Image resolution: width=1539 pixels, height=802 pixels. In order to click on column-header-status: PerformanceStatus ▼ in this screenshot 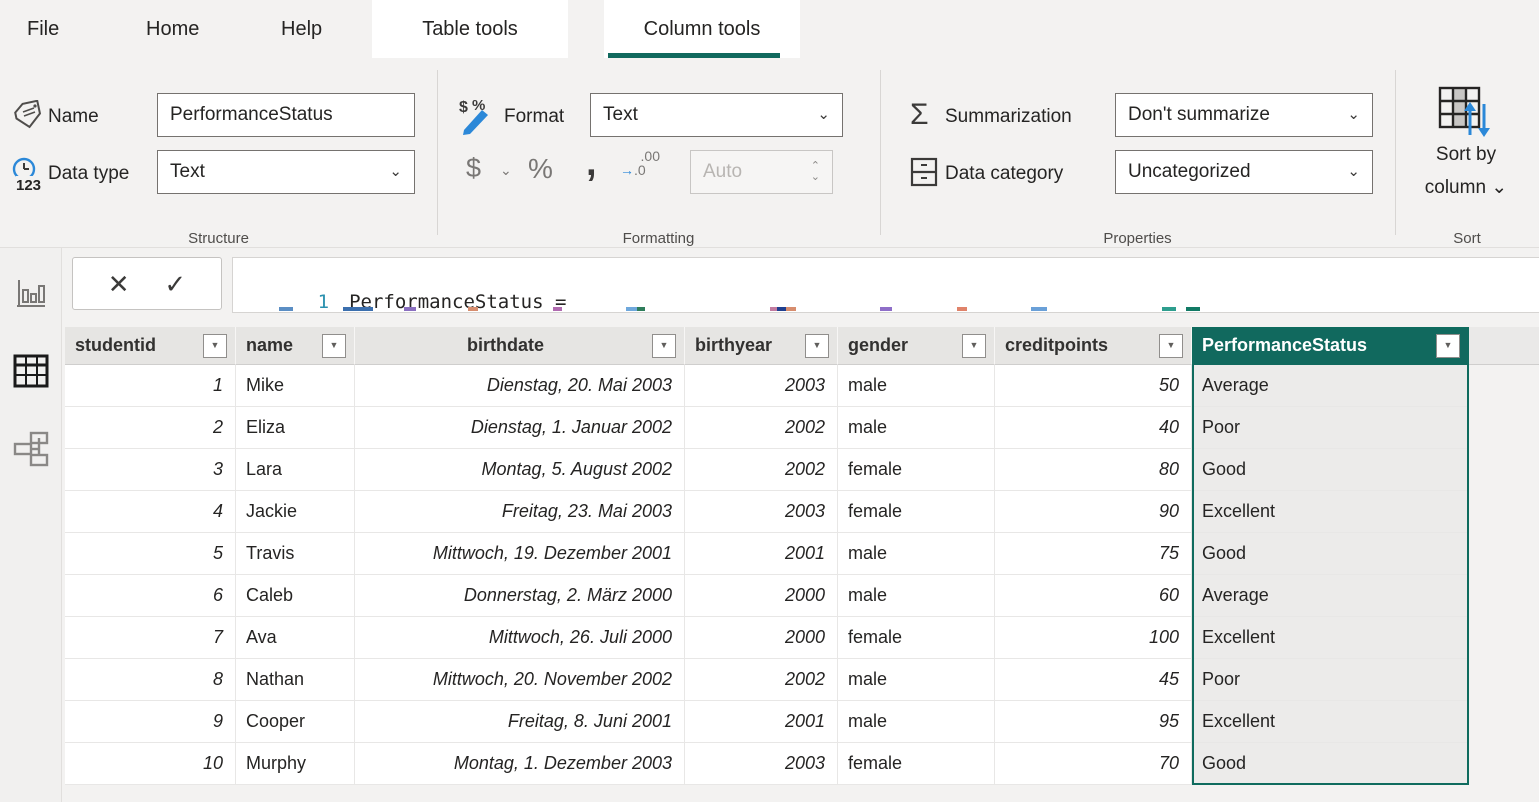, I will do `click(1330, 346)`.